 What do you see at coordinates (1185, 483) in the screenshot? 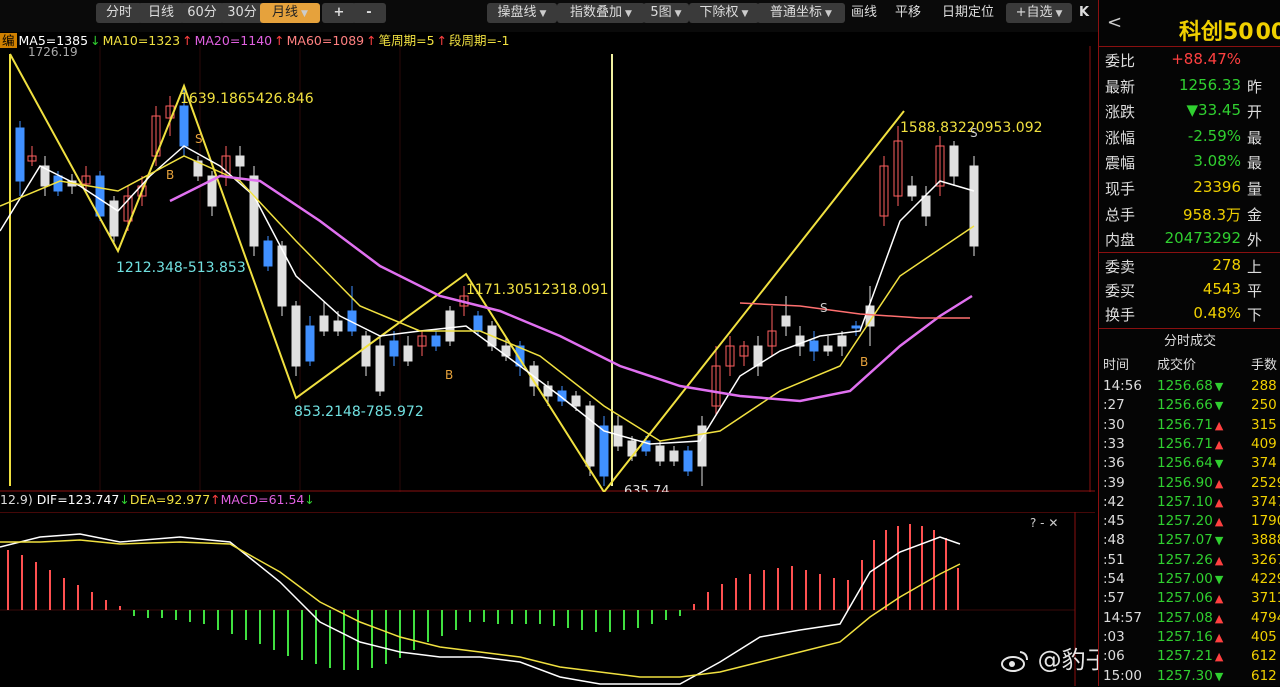
I see `trade-price-value: 1256.90` at bounding box center [1185, 483].